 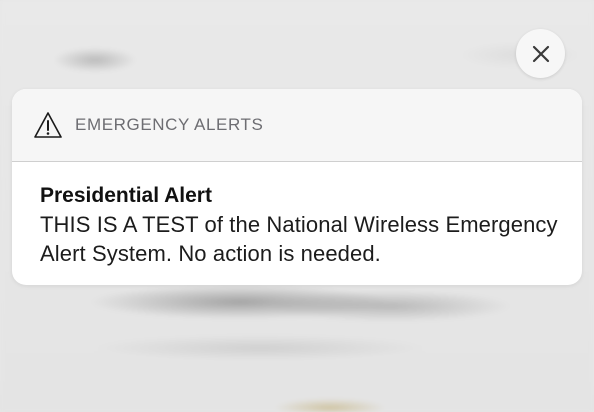 I want to click on app-name: EMERGENCY ALERTS, so click(x=169, y=124).